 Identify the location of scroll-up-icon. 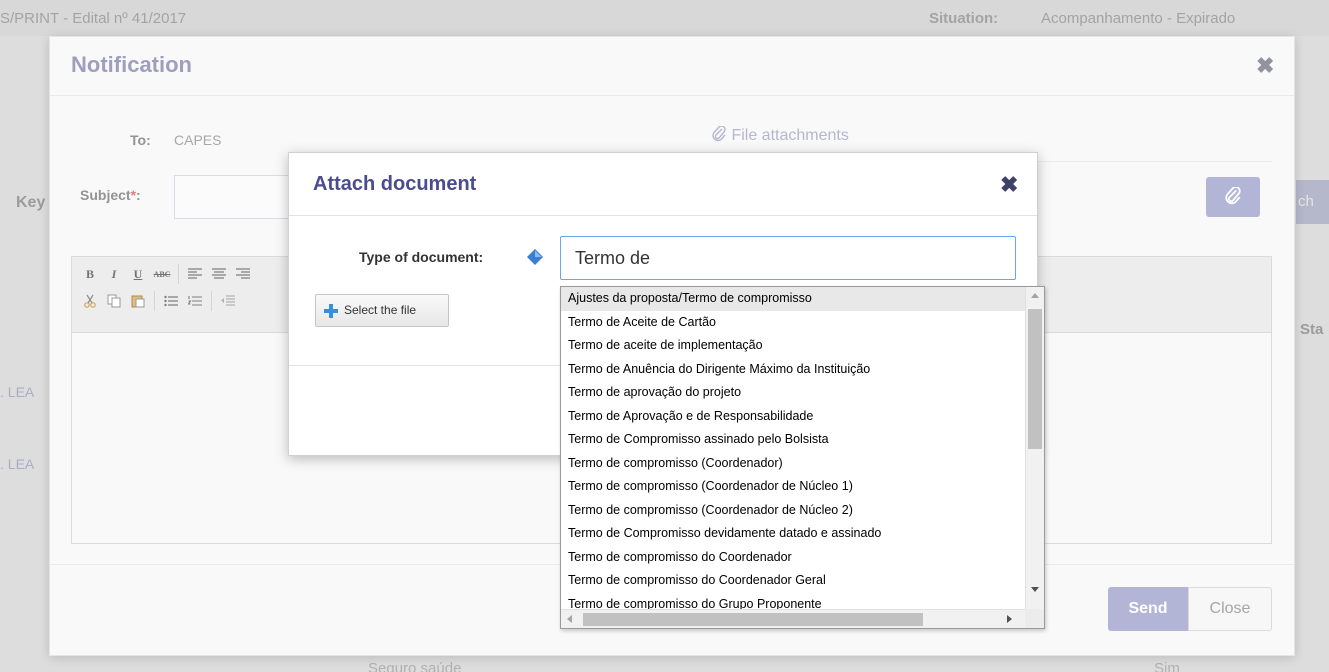
(1035, 295).